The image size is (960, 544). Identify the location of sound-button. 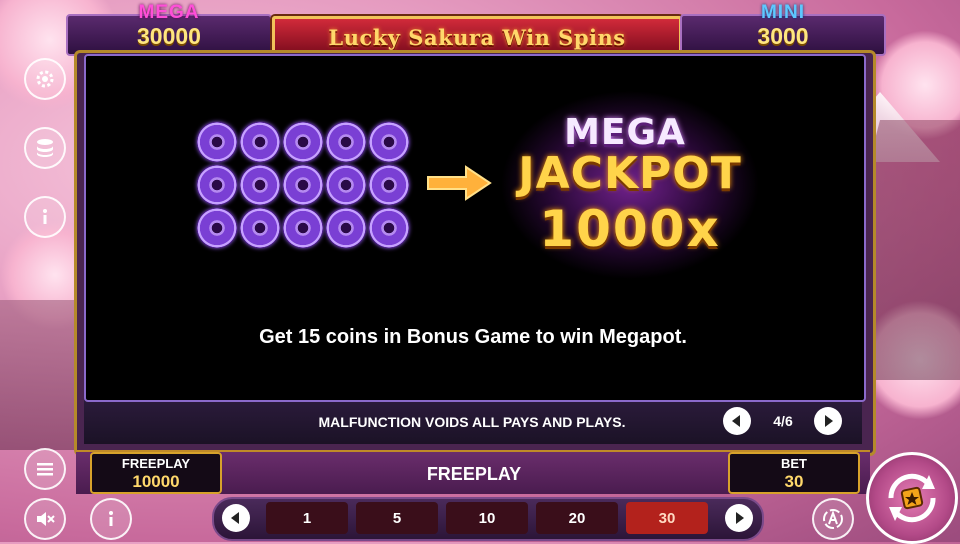
(45, 519).